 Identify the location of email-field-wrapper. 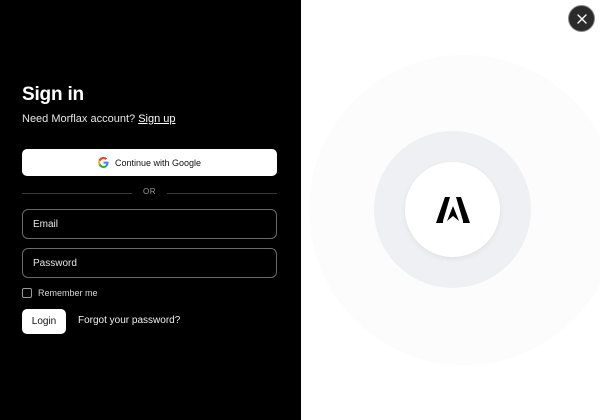
(149, 224).